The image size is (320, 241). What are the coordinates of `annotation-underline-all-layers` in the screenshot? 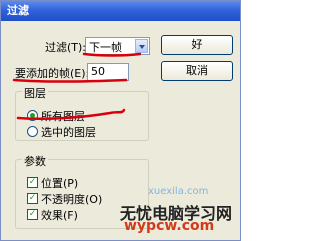 It's located at (71, 114).